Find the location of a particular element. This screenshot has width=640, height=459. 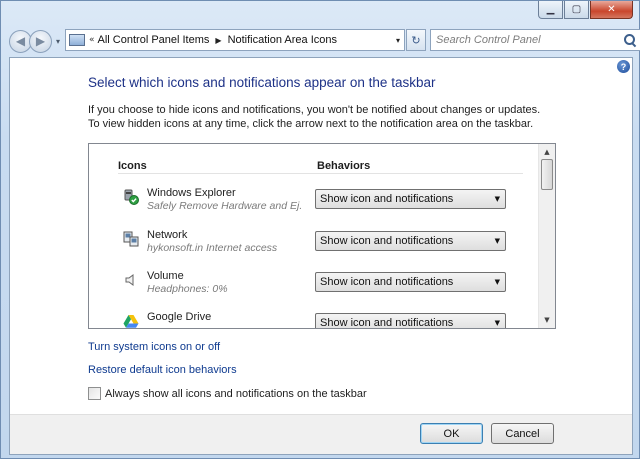

search-input is located at coordinates (528, 40).